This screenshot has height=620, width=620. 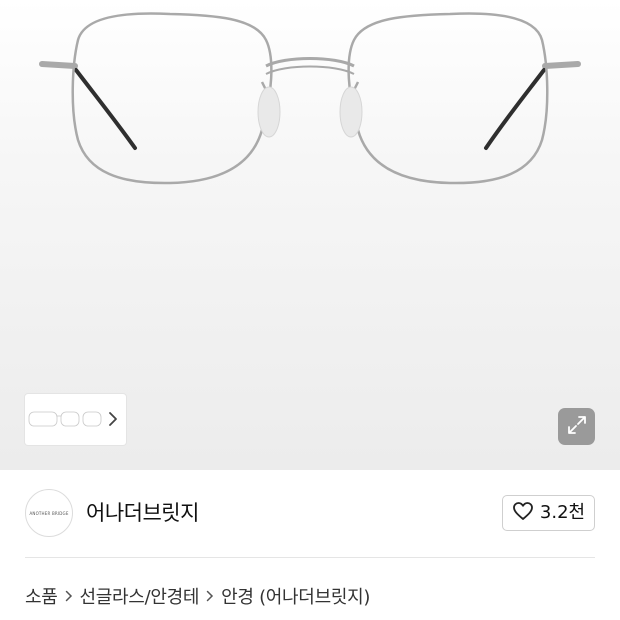 I want to click on expand-button, so click(x=576, y=426).